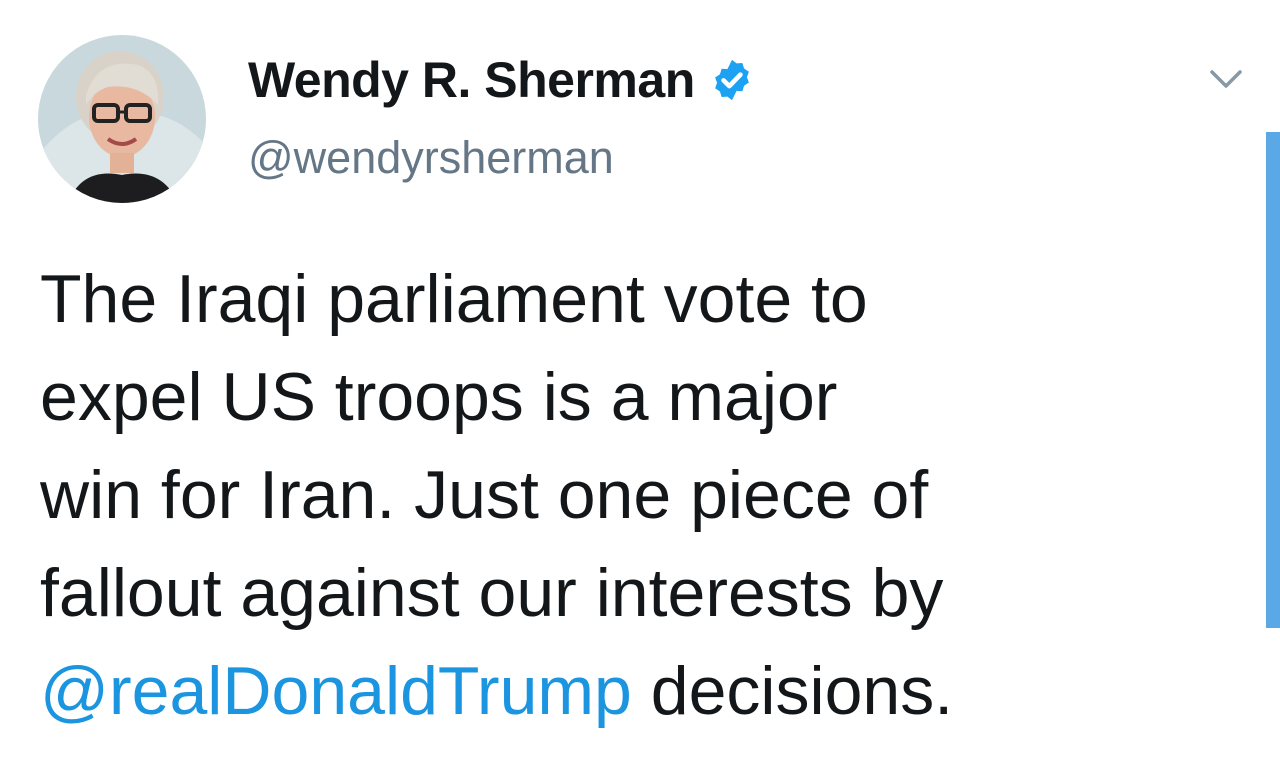  I want to click on tweet-text-last-line: @realDonaldTrump decisions., so click(635, 691).